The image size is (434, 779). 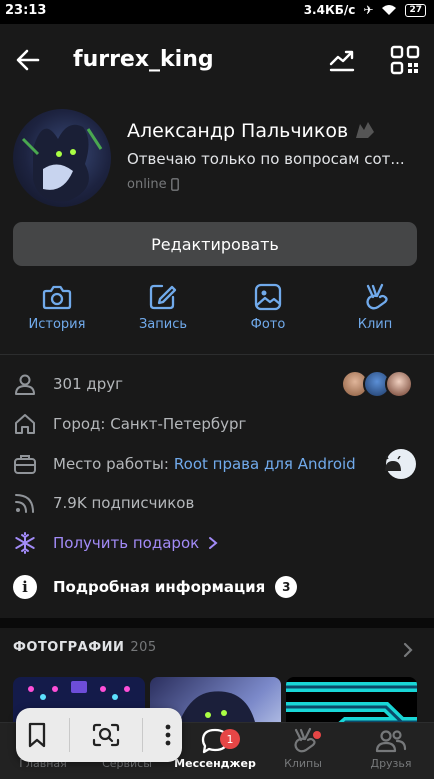 What do you see at coordinates (217, 61) in the screenshot?
I see `top-bar: furrex_king` at bounding box center [217, 61].